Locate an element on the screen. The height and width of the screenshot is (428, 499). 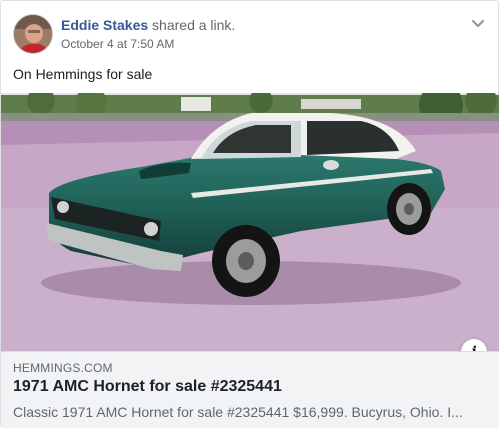
avatar-photo-icon is located at coordinates (33, 34).